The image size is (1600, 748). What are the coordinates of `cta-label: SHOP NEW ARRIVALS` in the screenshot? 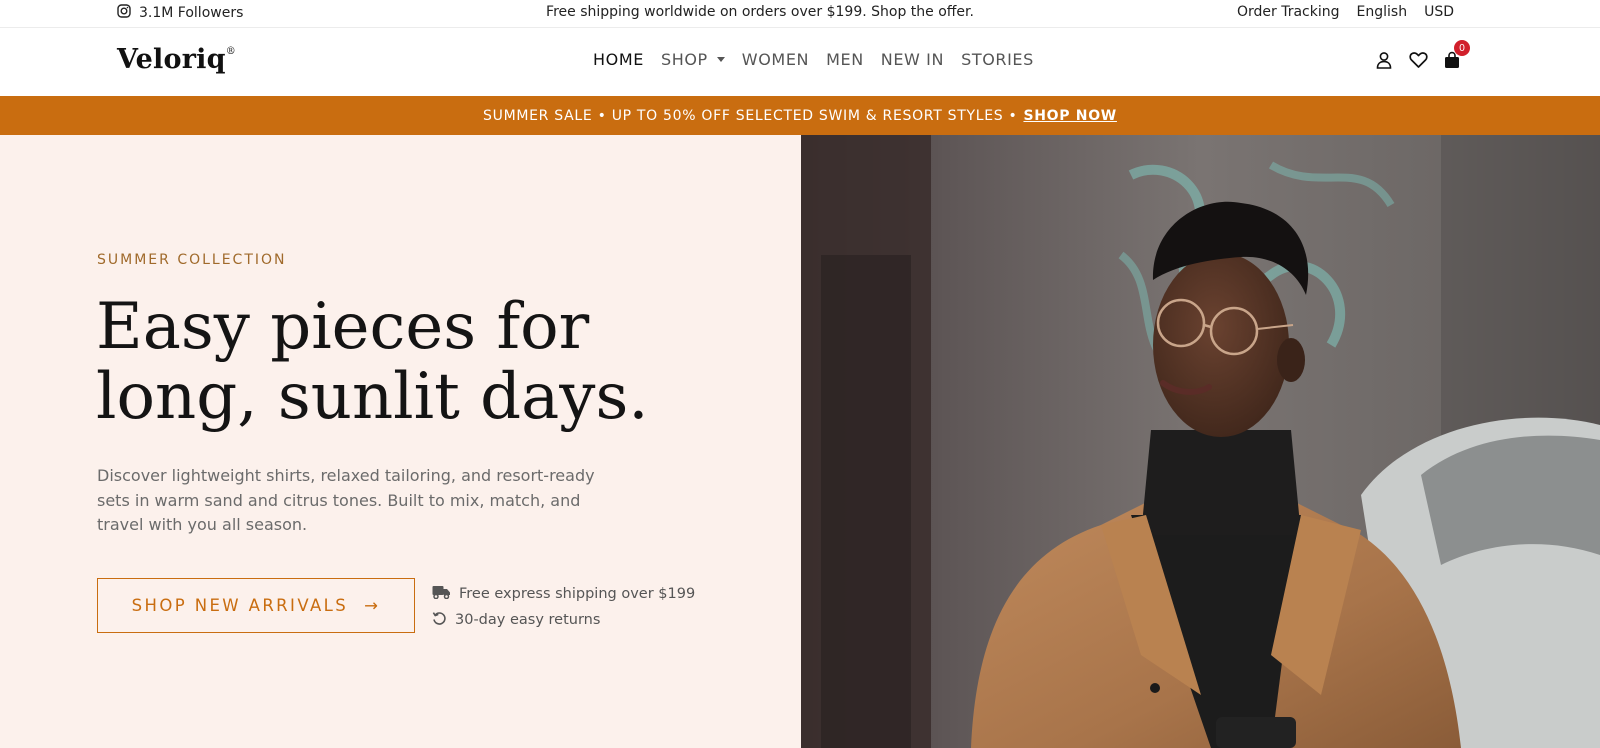 It's located at (240, 605).